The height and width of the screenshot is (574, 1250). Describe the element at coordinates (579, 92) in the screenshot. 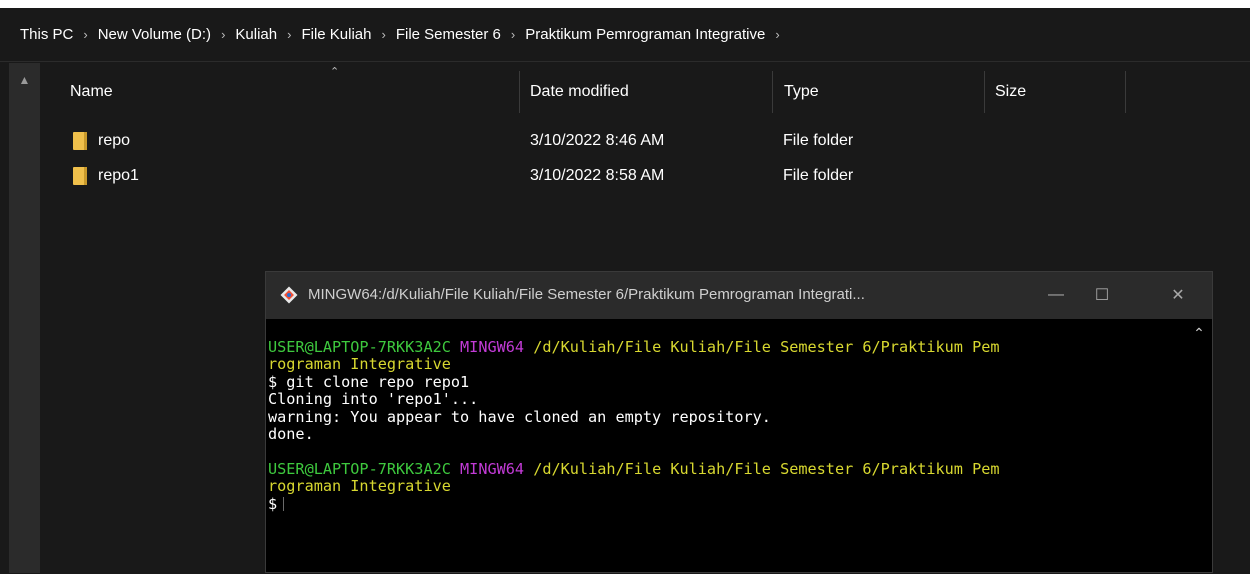

I see `column-date-modified: Date modified` at that location.